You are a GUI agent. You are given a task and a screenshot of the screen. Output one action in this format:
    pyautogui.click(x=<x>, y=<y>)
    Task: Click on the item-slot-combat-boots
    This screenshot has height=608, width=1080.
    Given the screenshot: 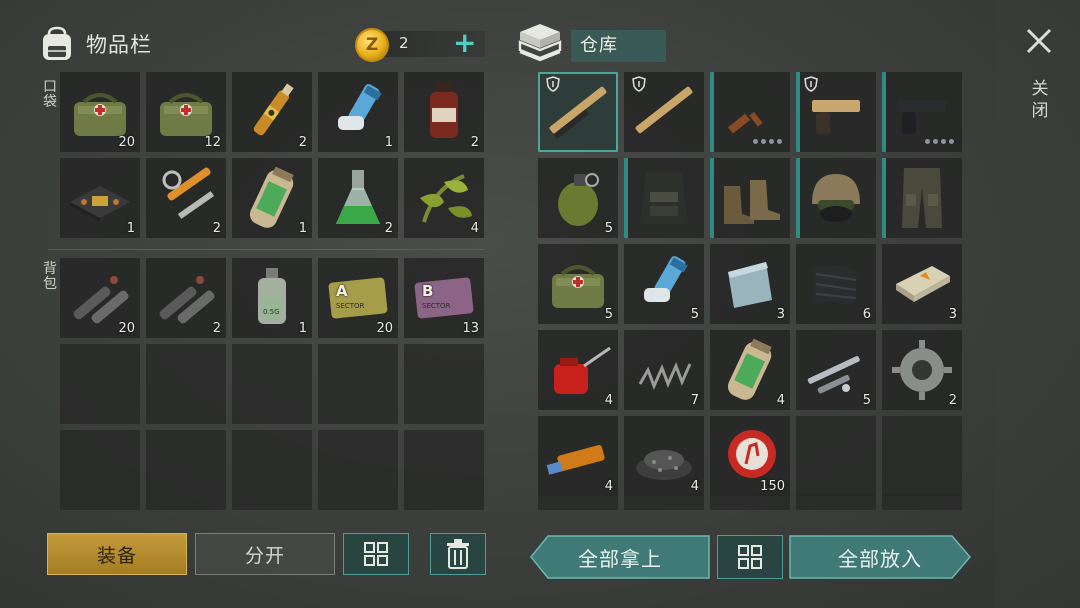 What is the action you would take?
    pyautogui.click(x=750, y=198)
    